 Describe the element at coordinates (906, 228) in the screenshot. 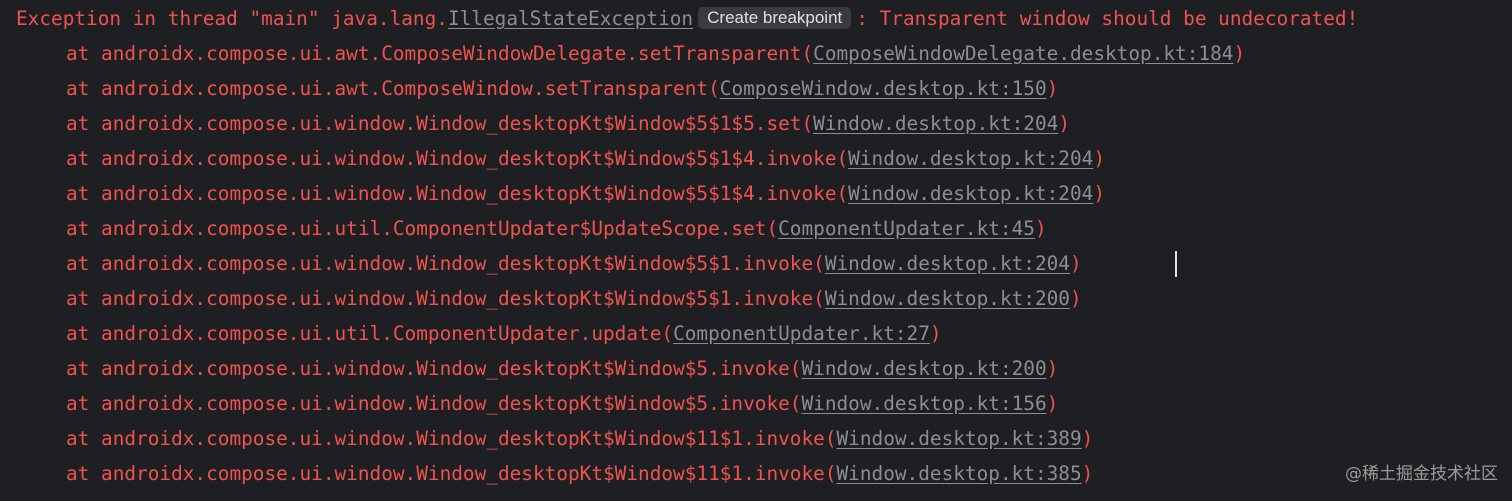

I see `stack-frame-source-link: ComponentUpdater.kt:45` at that location.